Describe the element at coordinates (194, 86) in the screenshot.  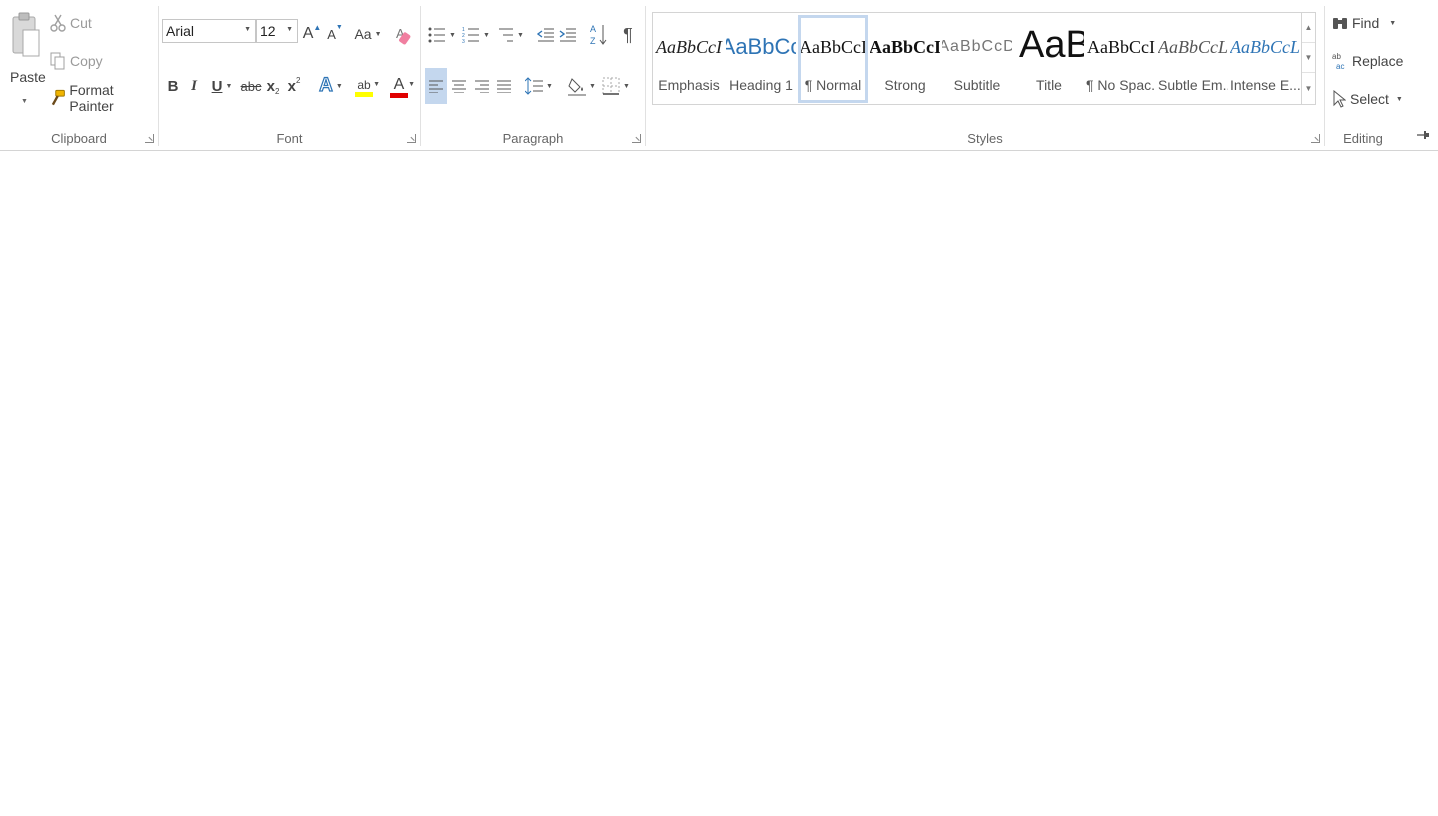
I see `italic-button: I` at that location.